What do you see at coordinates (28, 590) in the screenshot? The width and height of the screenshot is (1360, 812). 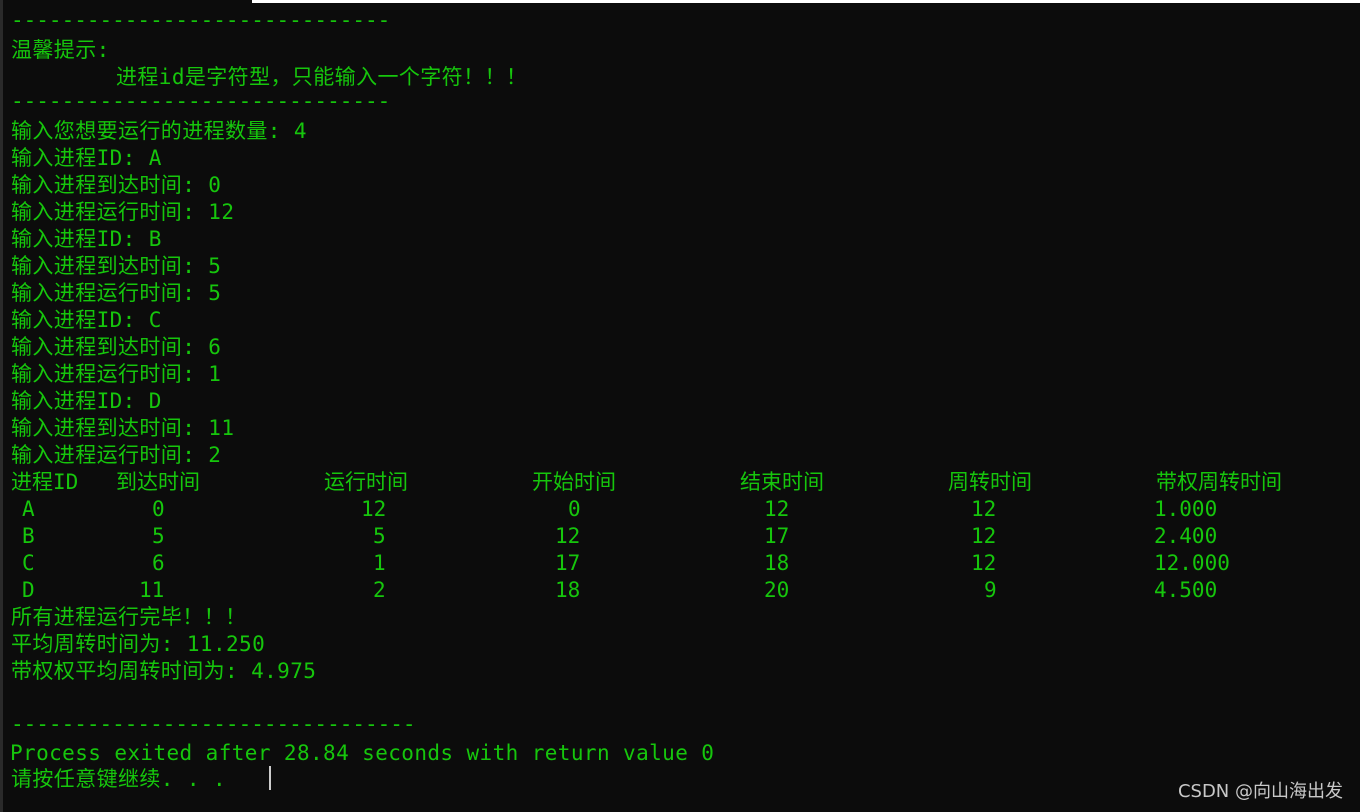 I see `cell-process-id: D` at bounding box center [28, 590].